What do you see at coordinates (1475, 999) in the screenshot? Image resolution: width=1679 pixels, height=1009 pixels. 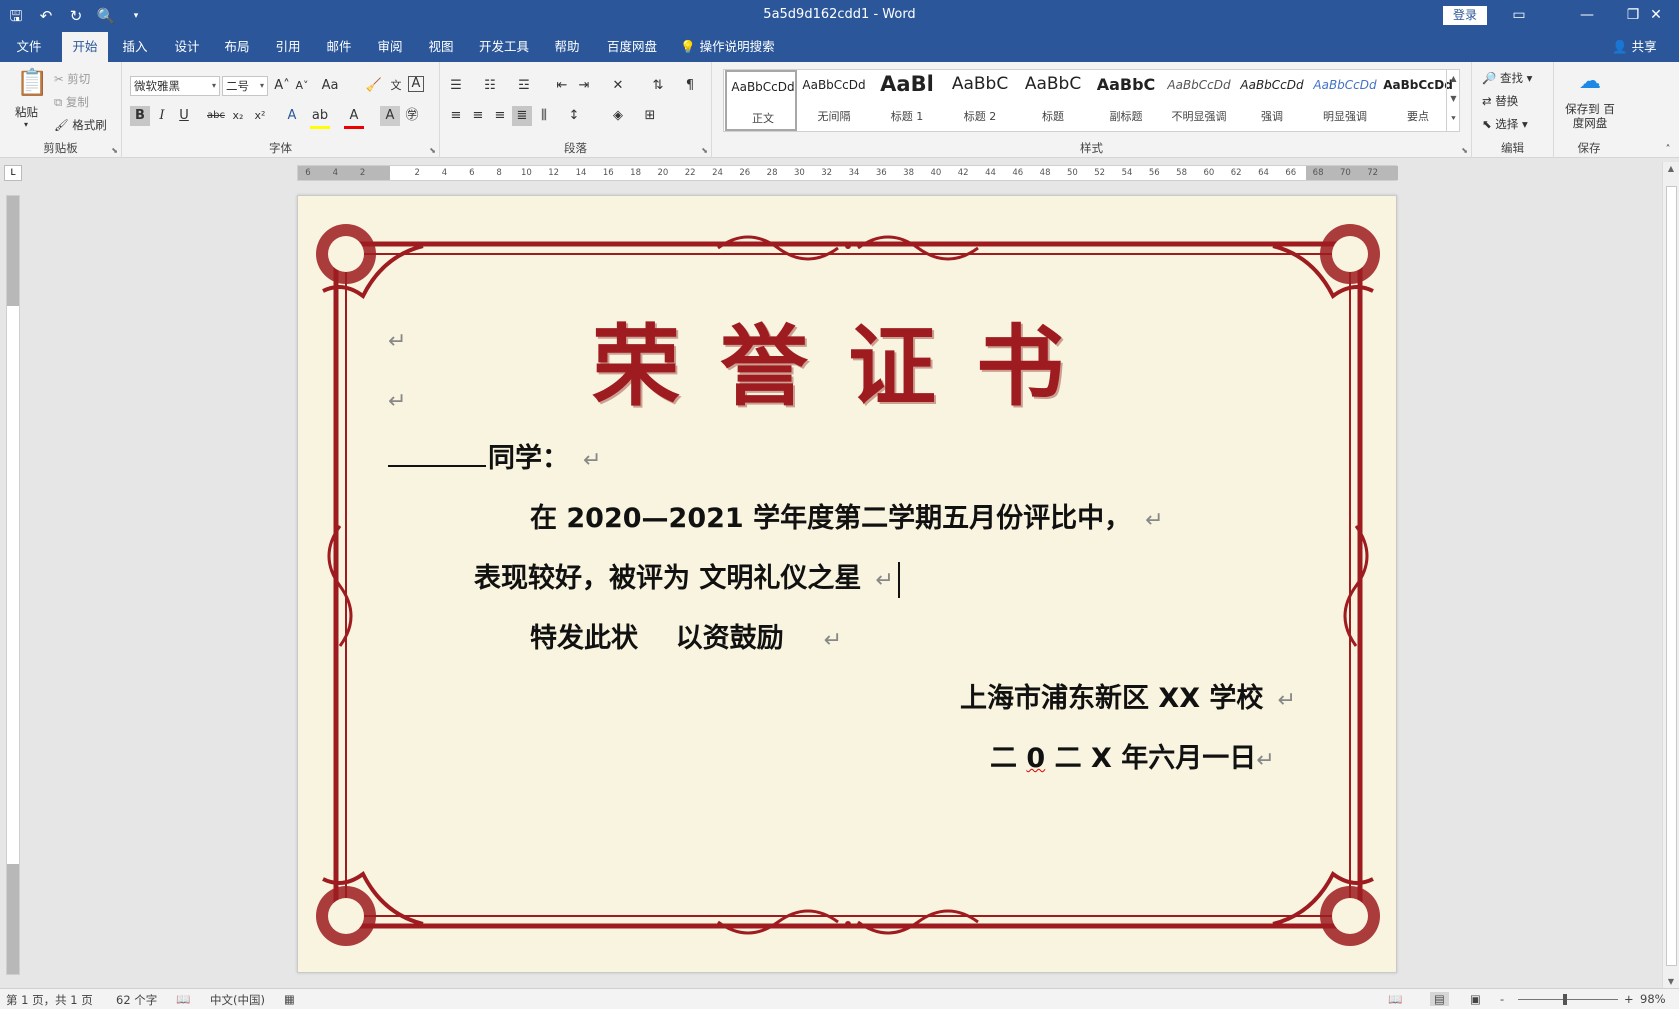 I see `web-layout-icon: ▣` at bounding box center [1475, 999].